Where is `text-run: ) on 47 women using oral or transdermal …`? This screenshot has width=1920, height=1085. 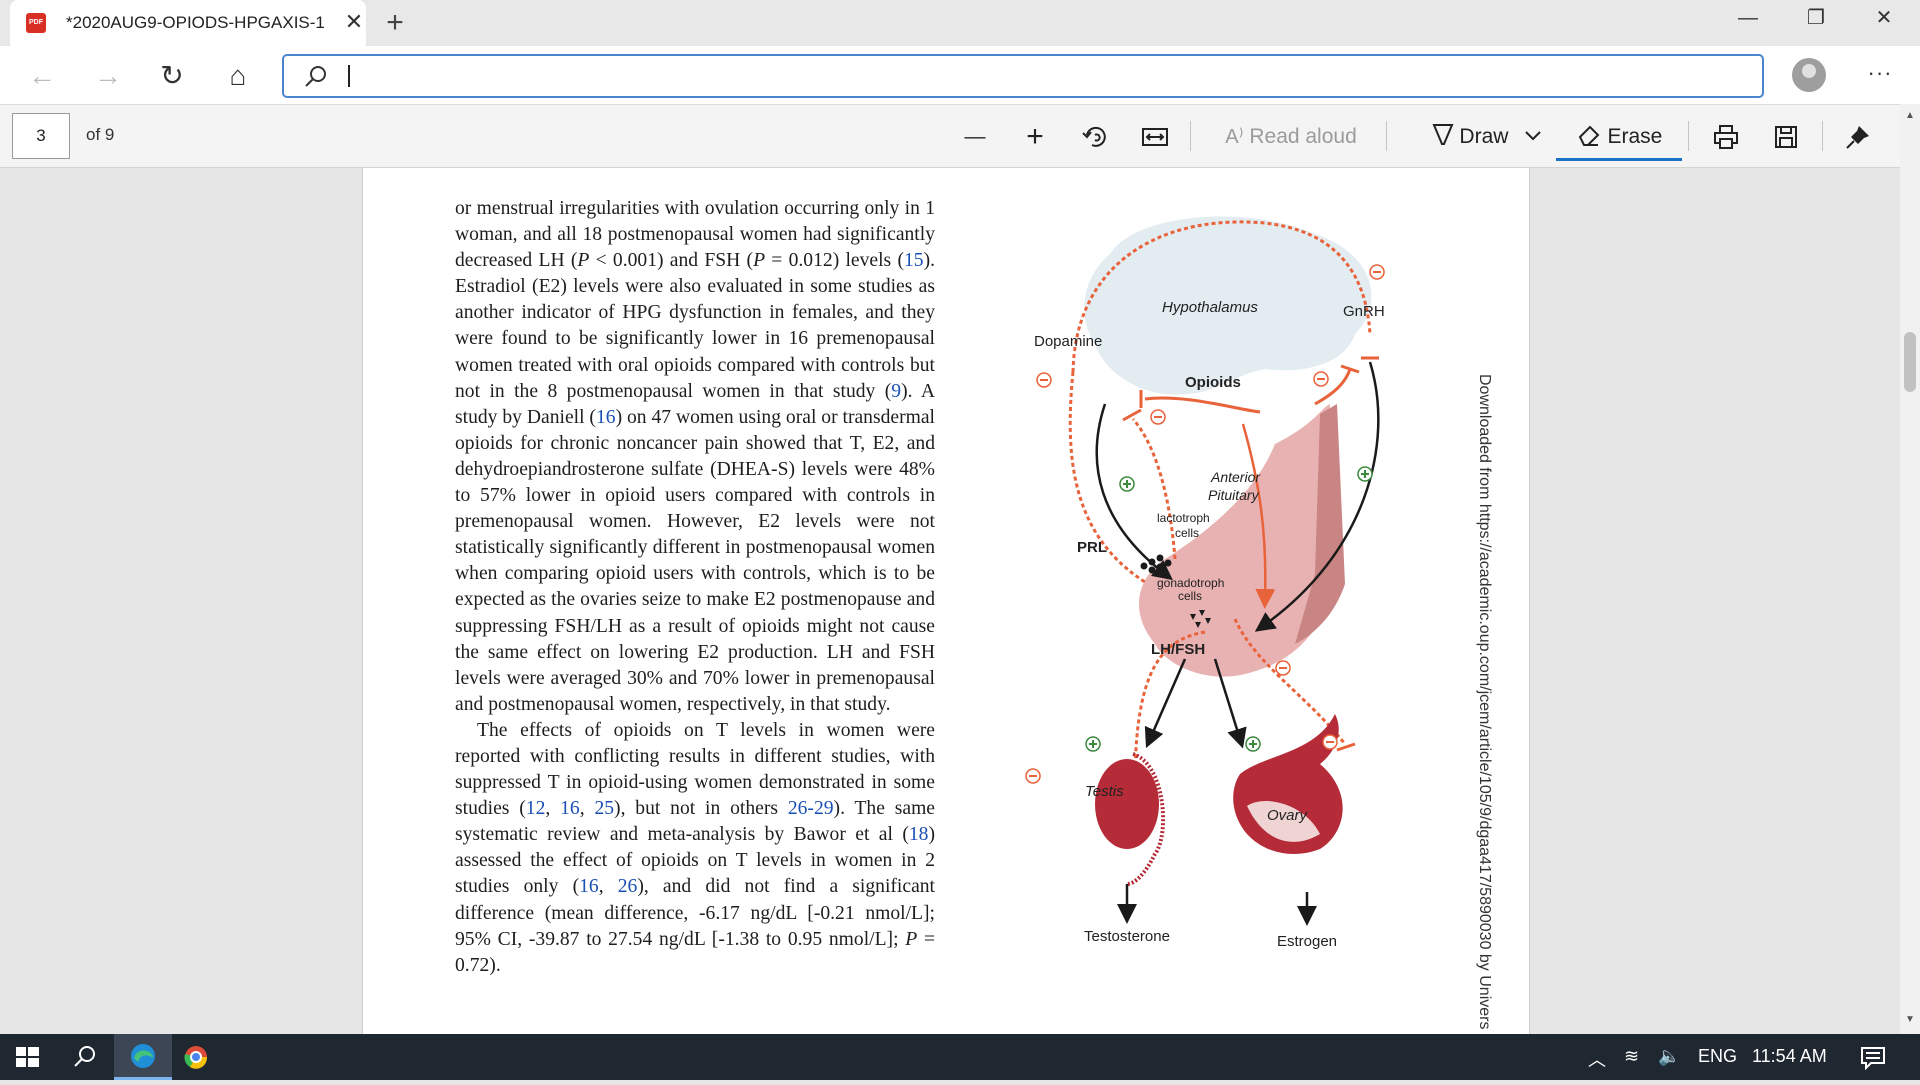
text-run: ) on 47 women using oral or transdermal … is located at coordinates (695, 560).